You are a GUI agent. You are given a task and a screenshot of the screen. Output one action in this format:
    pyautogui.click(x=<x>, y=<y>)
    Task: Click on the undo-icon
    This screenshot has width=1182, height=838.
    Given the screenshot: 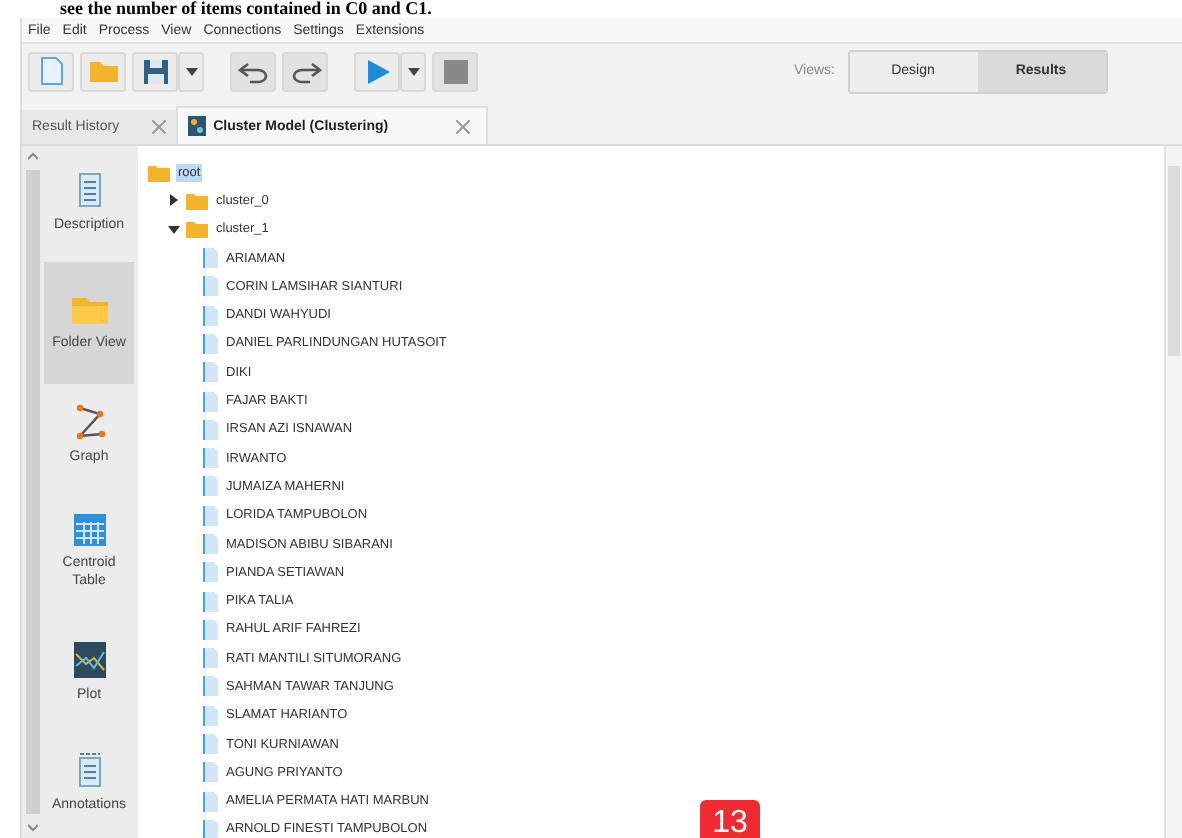 What is the action you would take?
    pyautogui.click(x=253, y=71)
    